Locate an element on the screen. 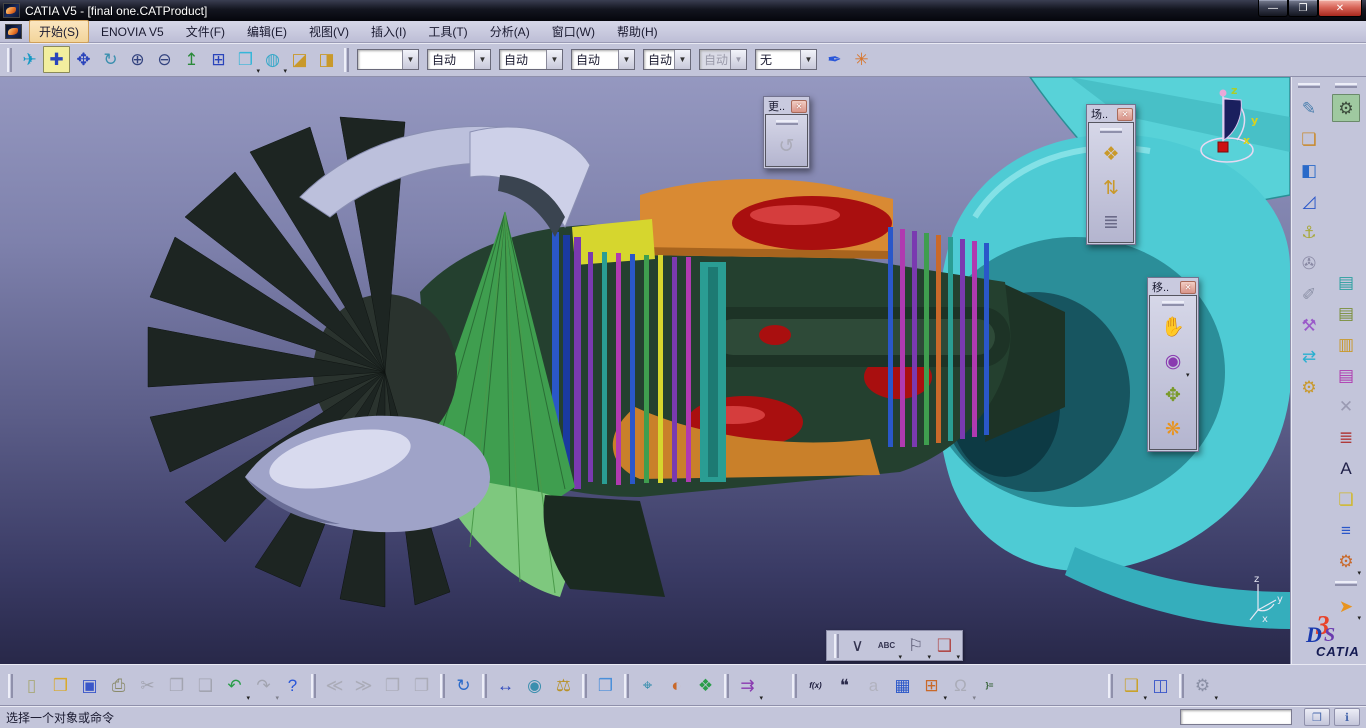 This screenshot has height=728, width=1366. zoom-in-icon: ⊕ is located at coordinates (137, 59).